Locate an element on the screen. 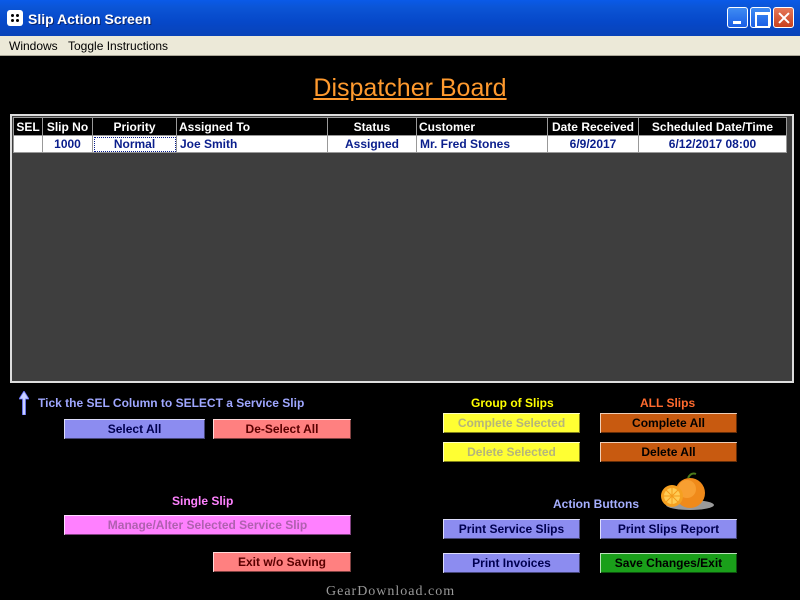 The height and width of the screenshot is (600, 800). page-title: Dispatcher Board is located at coordinates (410, 88).